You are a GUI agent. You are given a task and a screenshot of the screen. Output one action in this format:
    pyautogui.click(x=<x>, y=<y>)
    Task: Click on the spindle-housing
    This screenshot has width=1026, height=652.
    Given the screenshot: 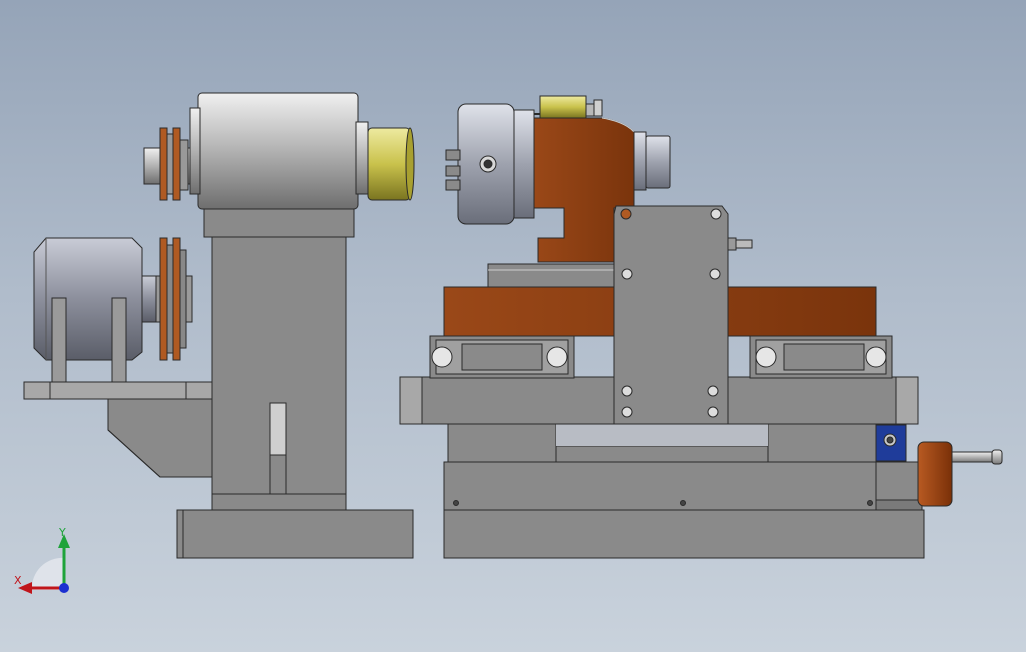 What is the action you would take?
    pyautogui.click(x=279, y=151)
    